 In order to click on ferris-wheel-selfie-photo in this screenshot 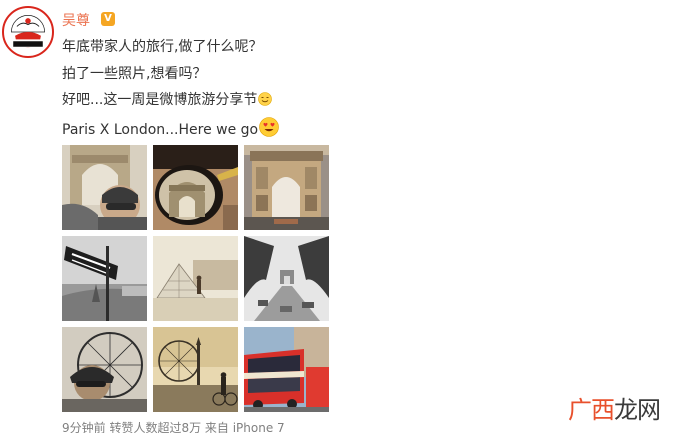, I will do `click(104, 369)`.